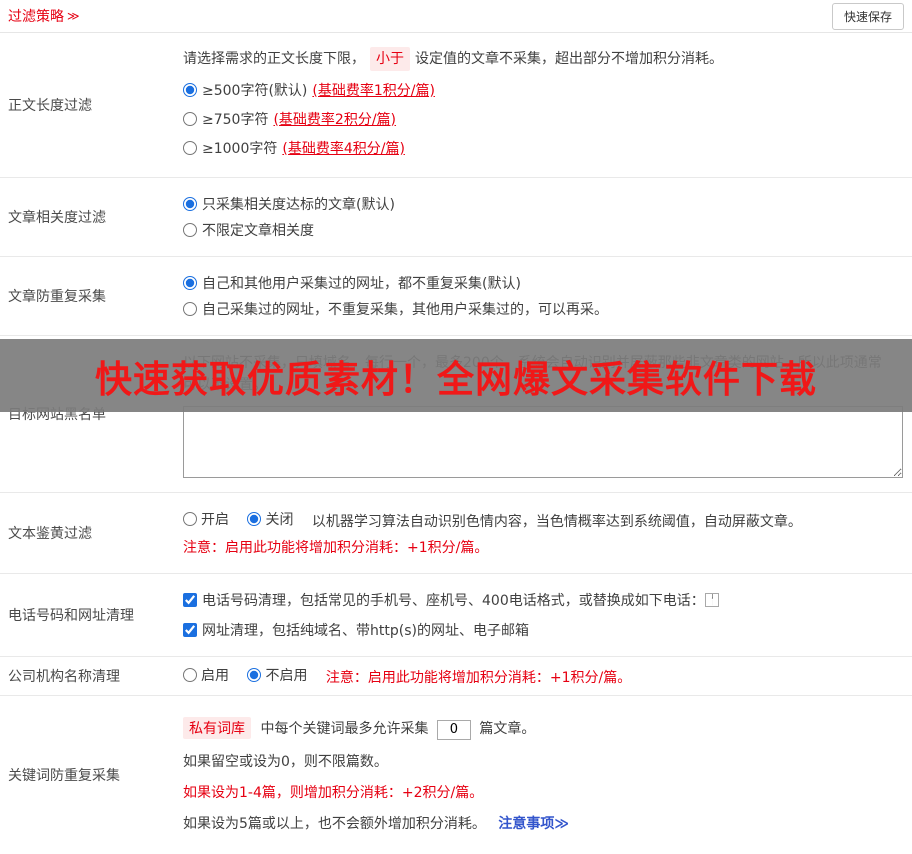  I want to click on url-clean-option: 网址清理，包括纯域名、带http(s)的网址、电子邮箱, so click(543, 630).